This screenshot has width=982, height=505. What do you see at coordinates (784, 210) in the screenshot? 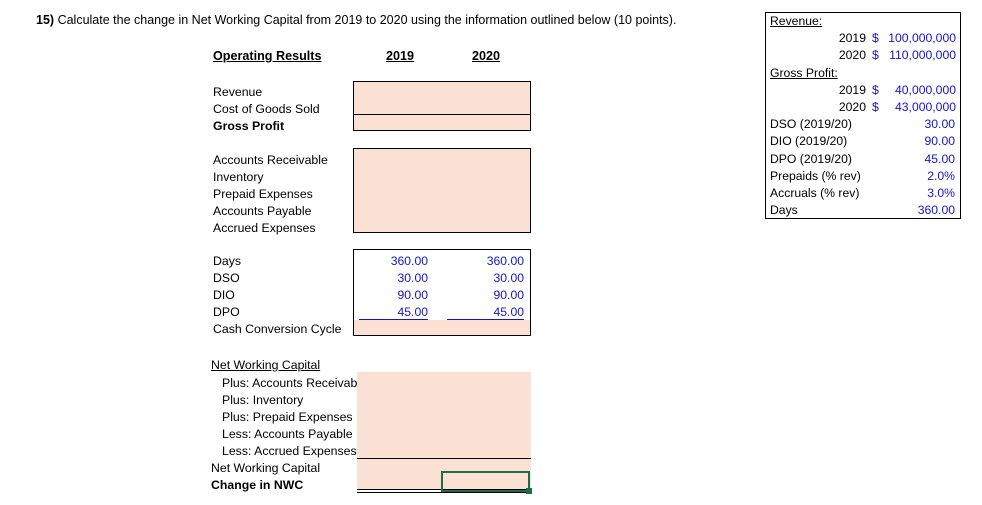
I see `assumptions-label-days: Days` at bounding box center [784, 210].